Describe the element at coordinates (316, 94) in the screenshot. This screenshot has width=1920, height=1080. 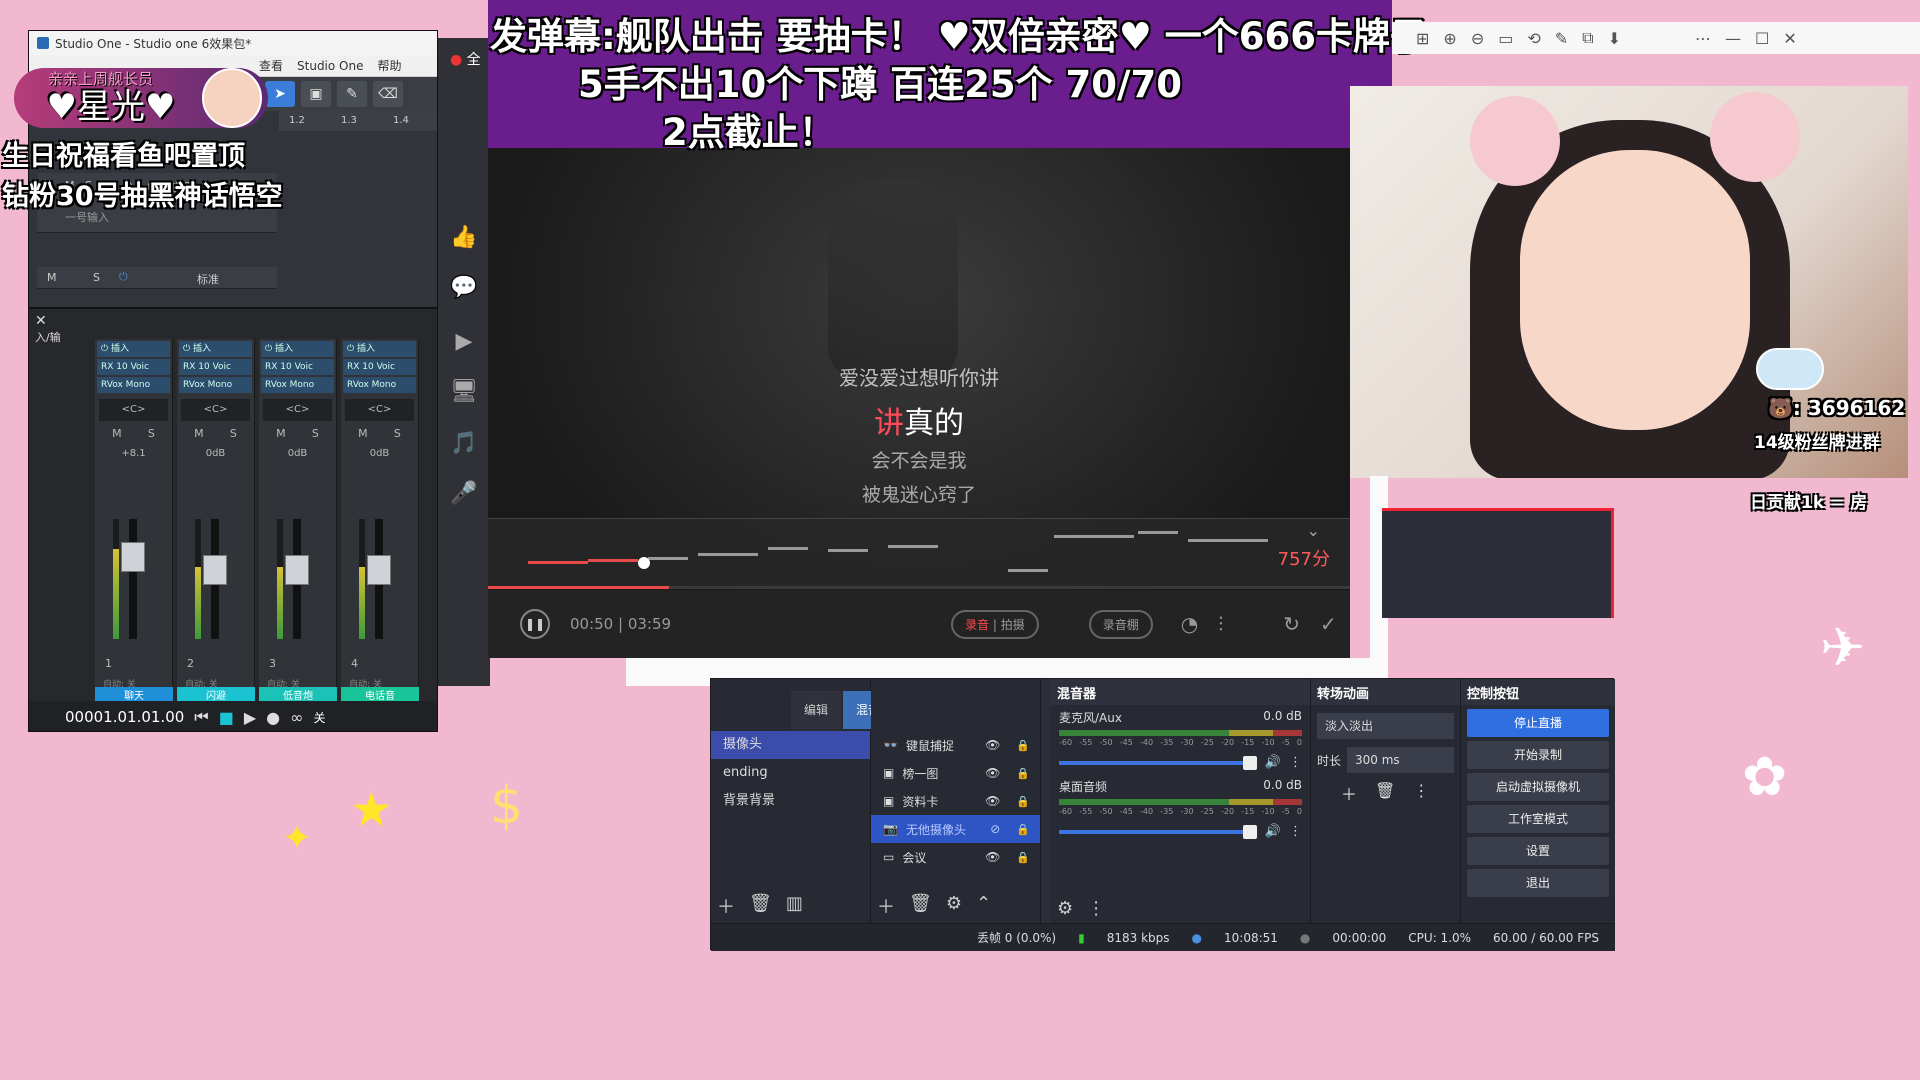
I see `range-tool-button: ▣` at that location.